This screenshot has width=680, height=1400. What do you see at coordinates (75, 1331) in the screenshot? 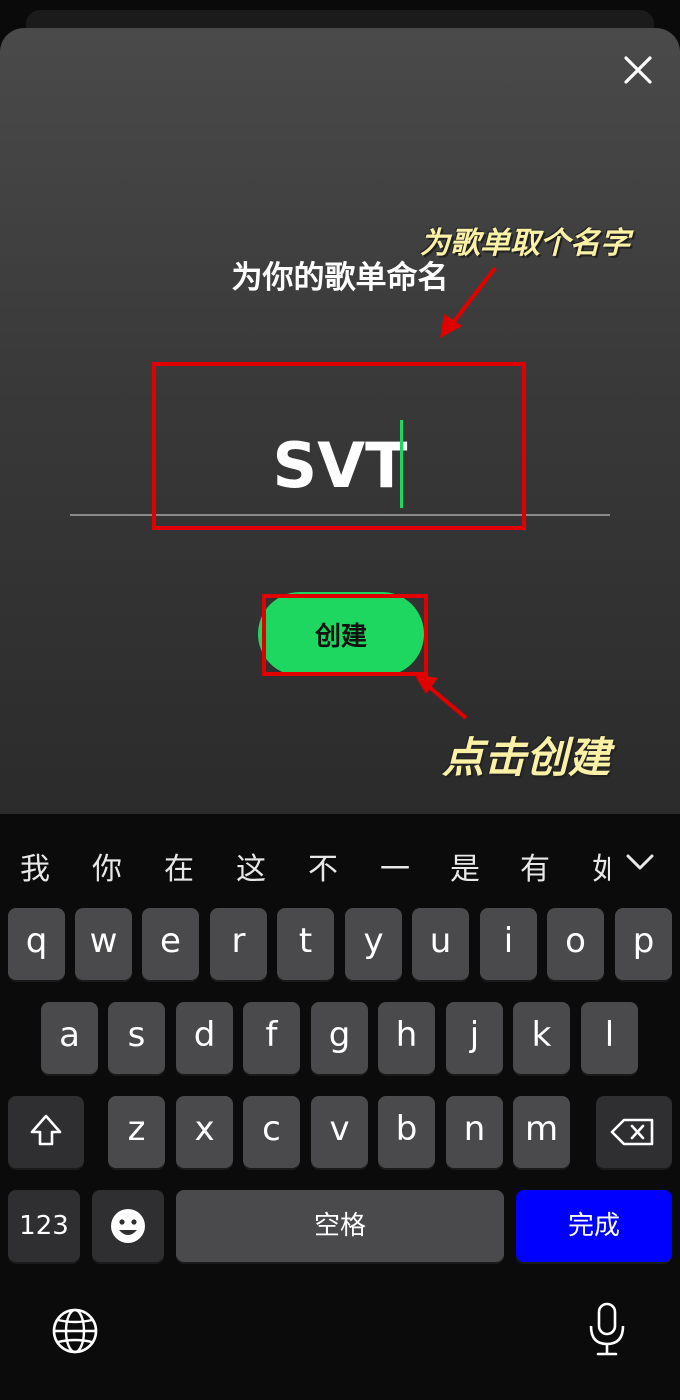
I see `globe-icon` at bounding box center [75, 1331].